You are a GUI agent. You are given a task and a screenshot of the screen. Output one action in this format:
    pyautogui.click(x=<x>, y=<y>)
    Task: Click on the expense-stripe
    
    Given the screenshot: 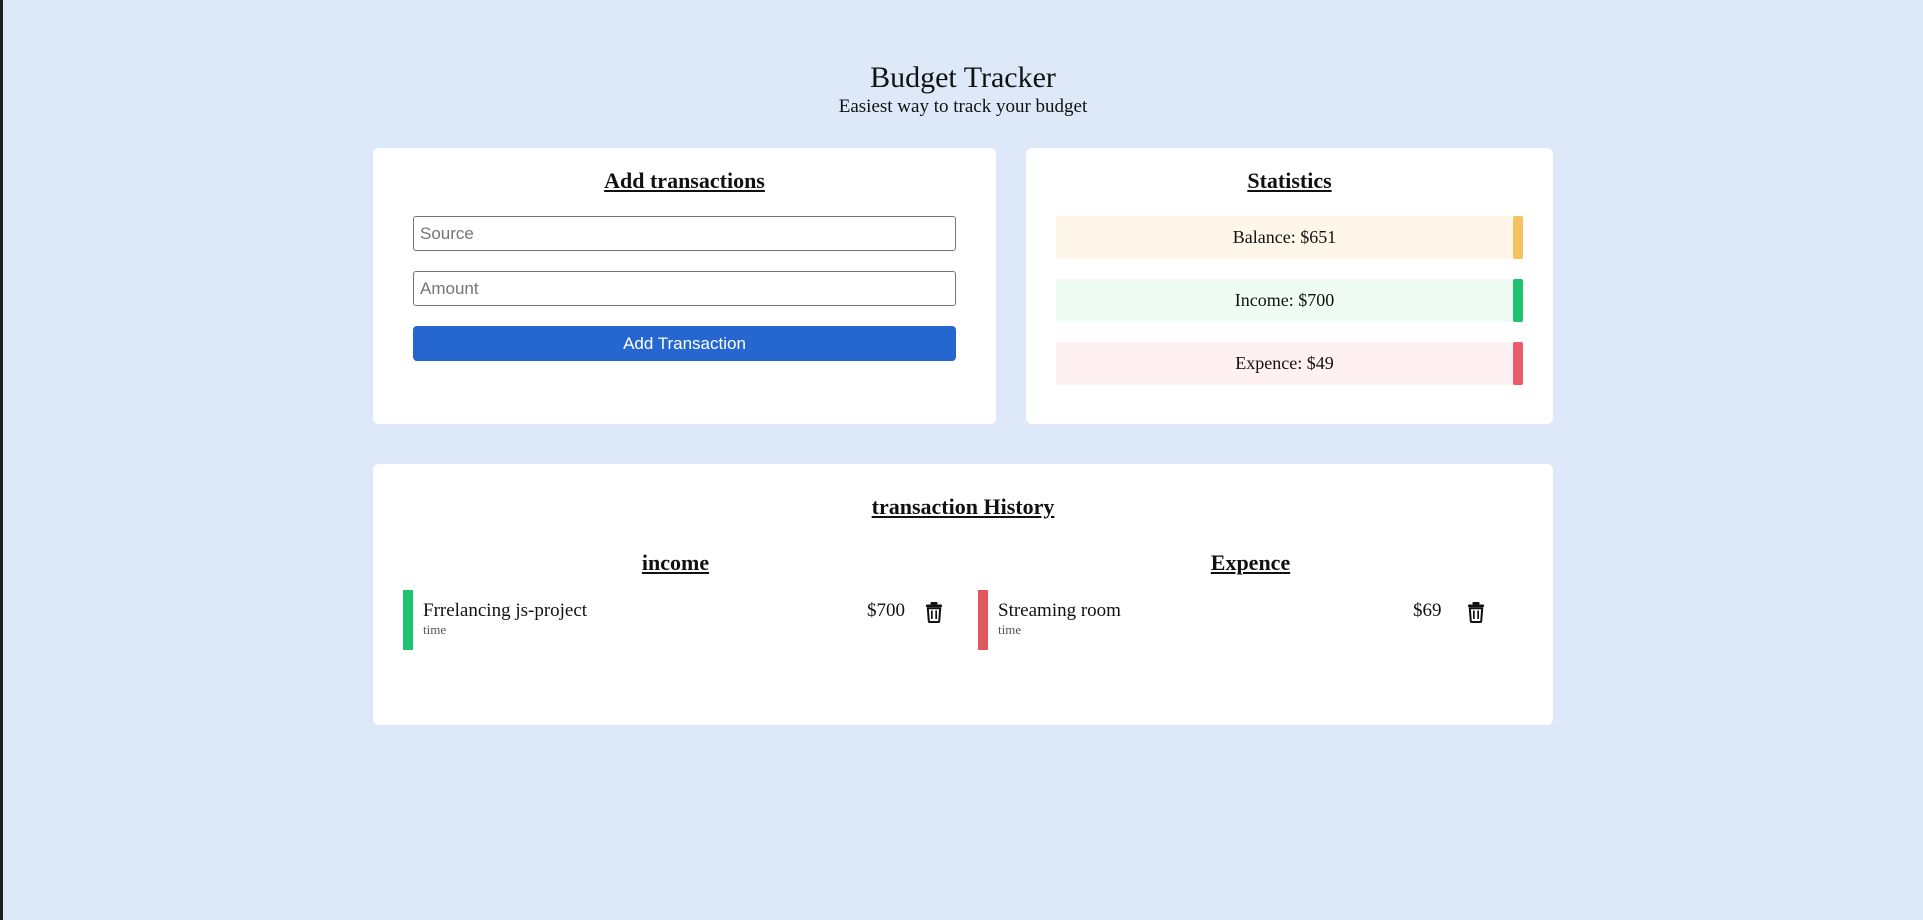 What is the action you would take?
    pyautogui.click(x=983, y=620)
    